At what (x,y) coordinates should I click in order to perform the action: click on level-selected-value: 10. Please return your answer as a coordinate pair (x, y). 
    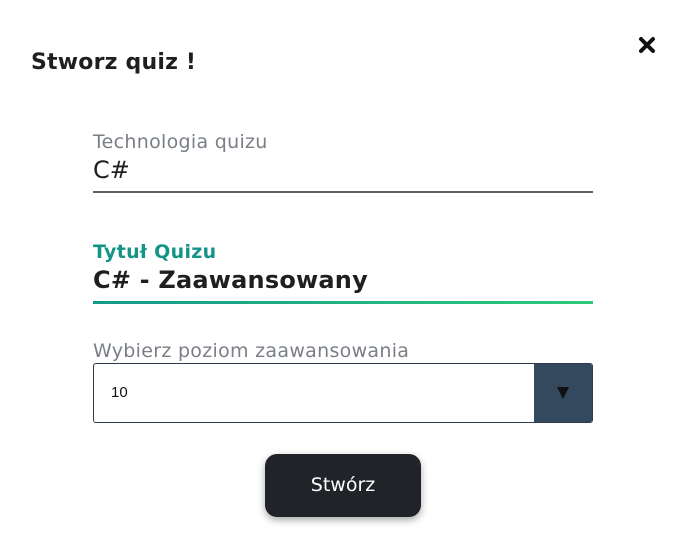
    Looking at the image, I should click on (119, 392).